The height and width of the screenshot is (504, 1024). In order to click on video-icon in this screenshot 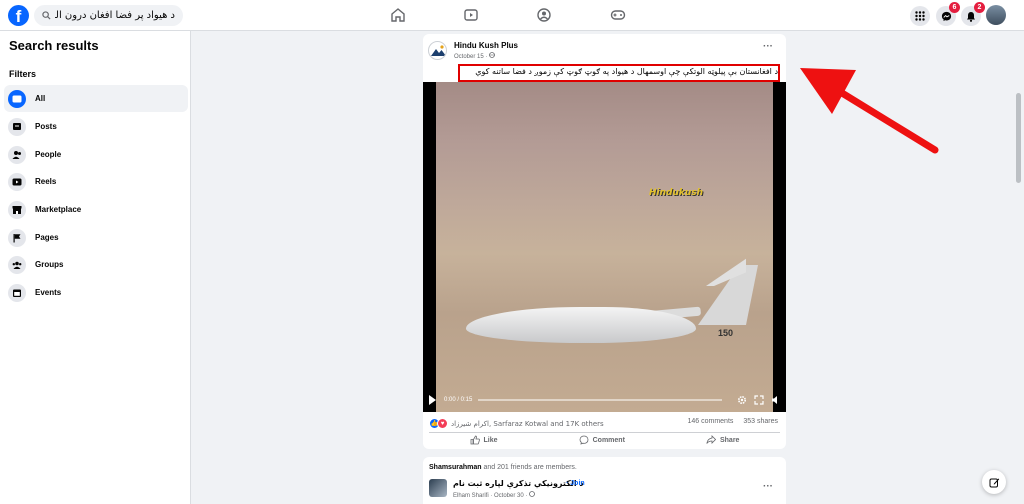, I will do `click(471, 15)`.